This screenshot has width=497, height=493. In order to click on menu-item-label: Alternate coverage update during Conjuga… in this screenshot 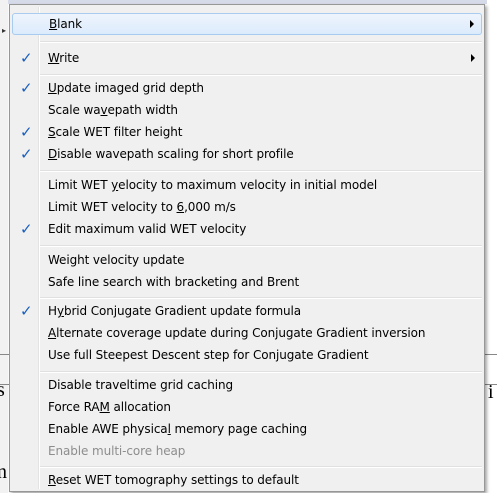, I will do `click(237, 333)`.